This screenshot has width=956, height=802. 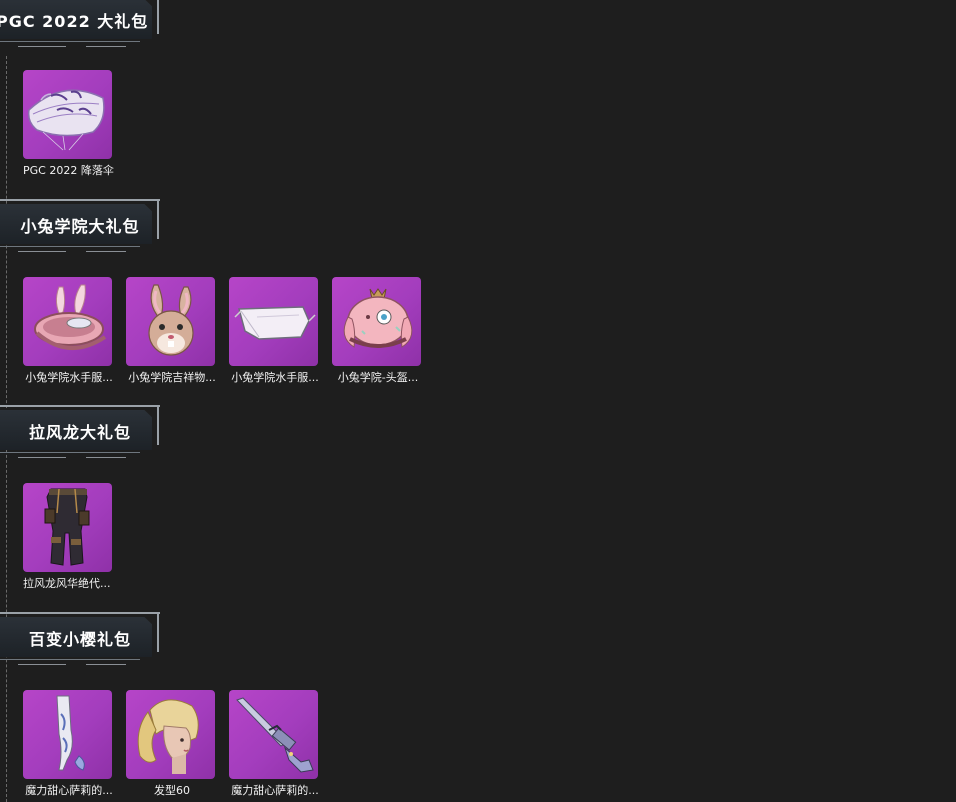 I want to click on section-banner: 百变小樱礼包, so click(x=80, y=638).